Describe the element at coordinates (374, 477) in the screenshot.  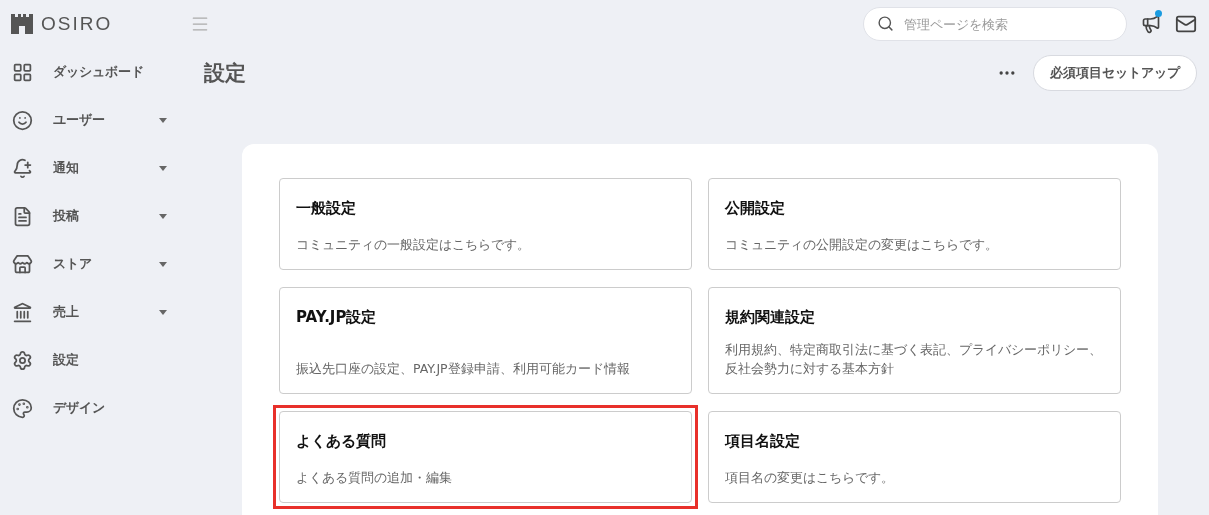
I see `card-description: よくある質問の追加・編集` at that location.